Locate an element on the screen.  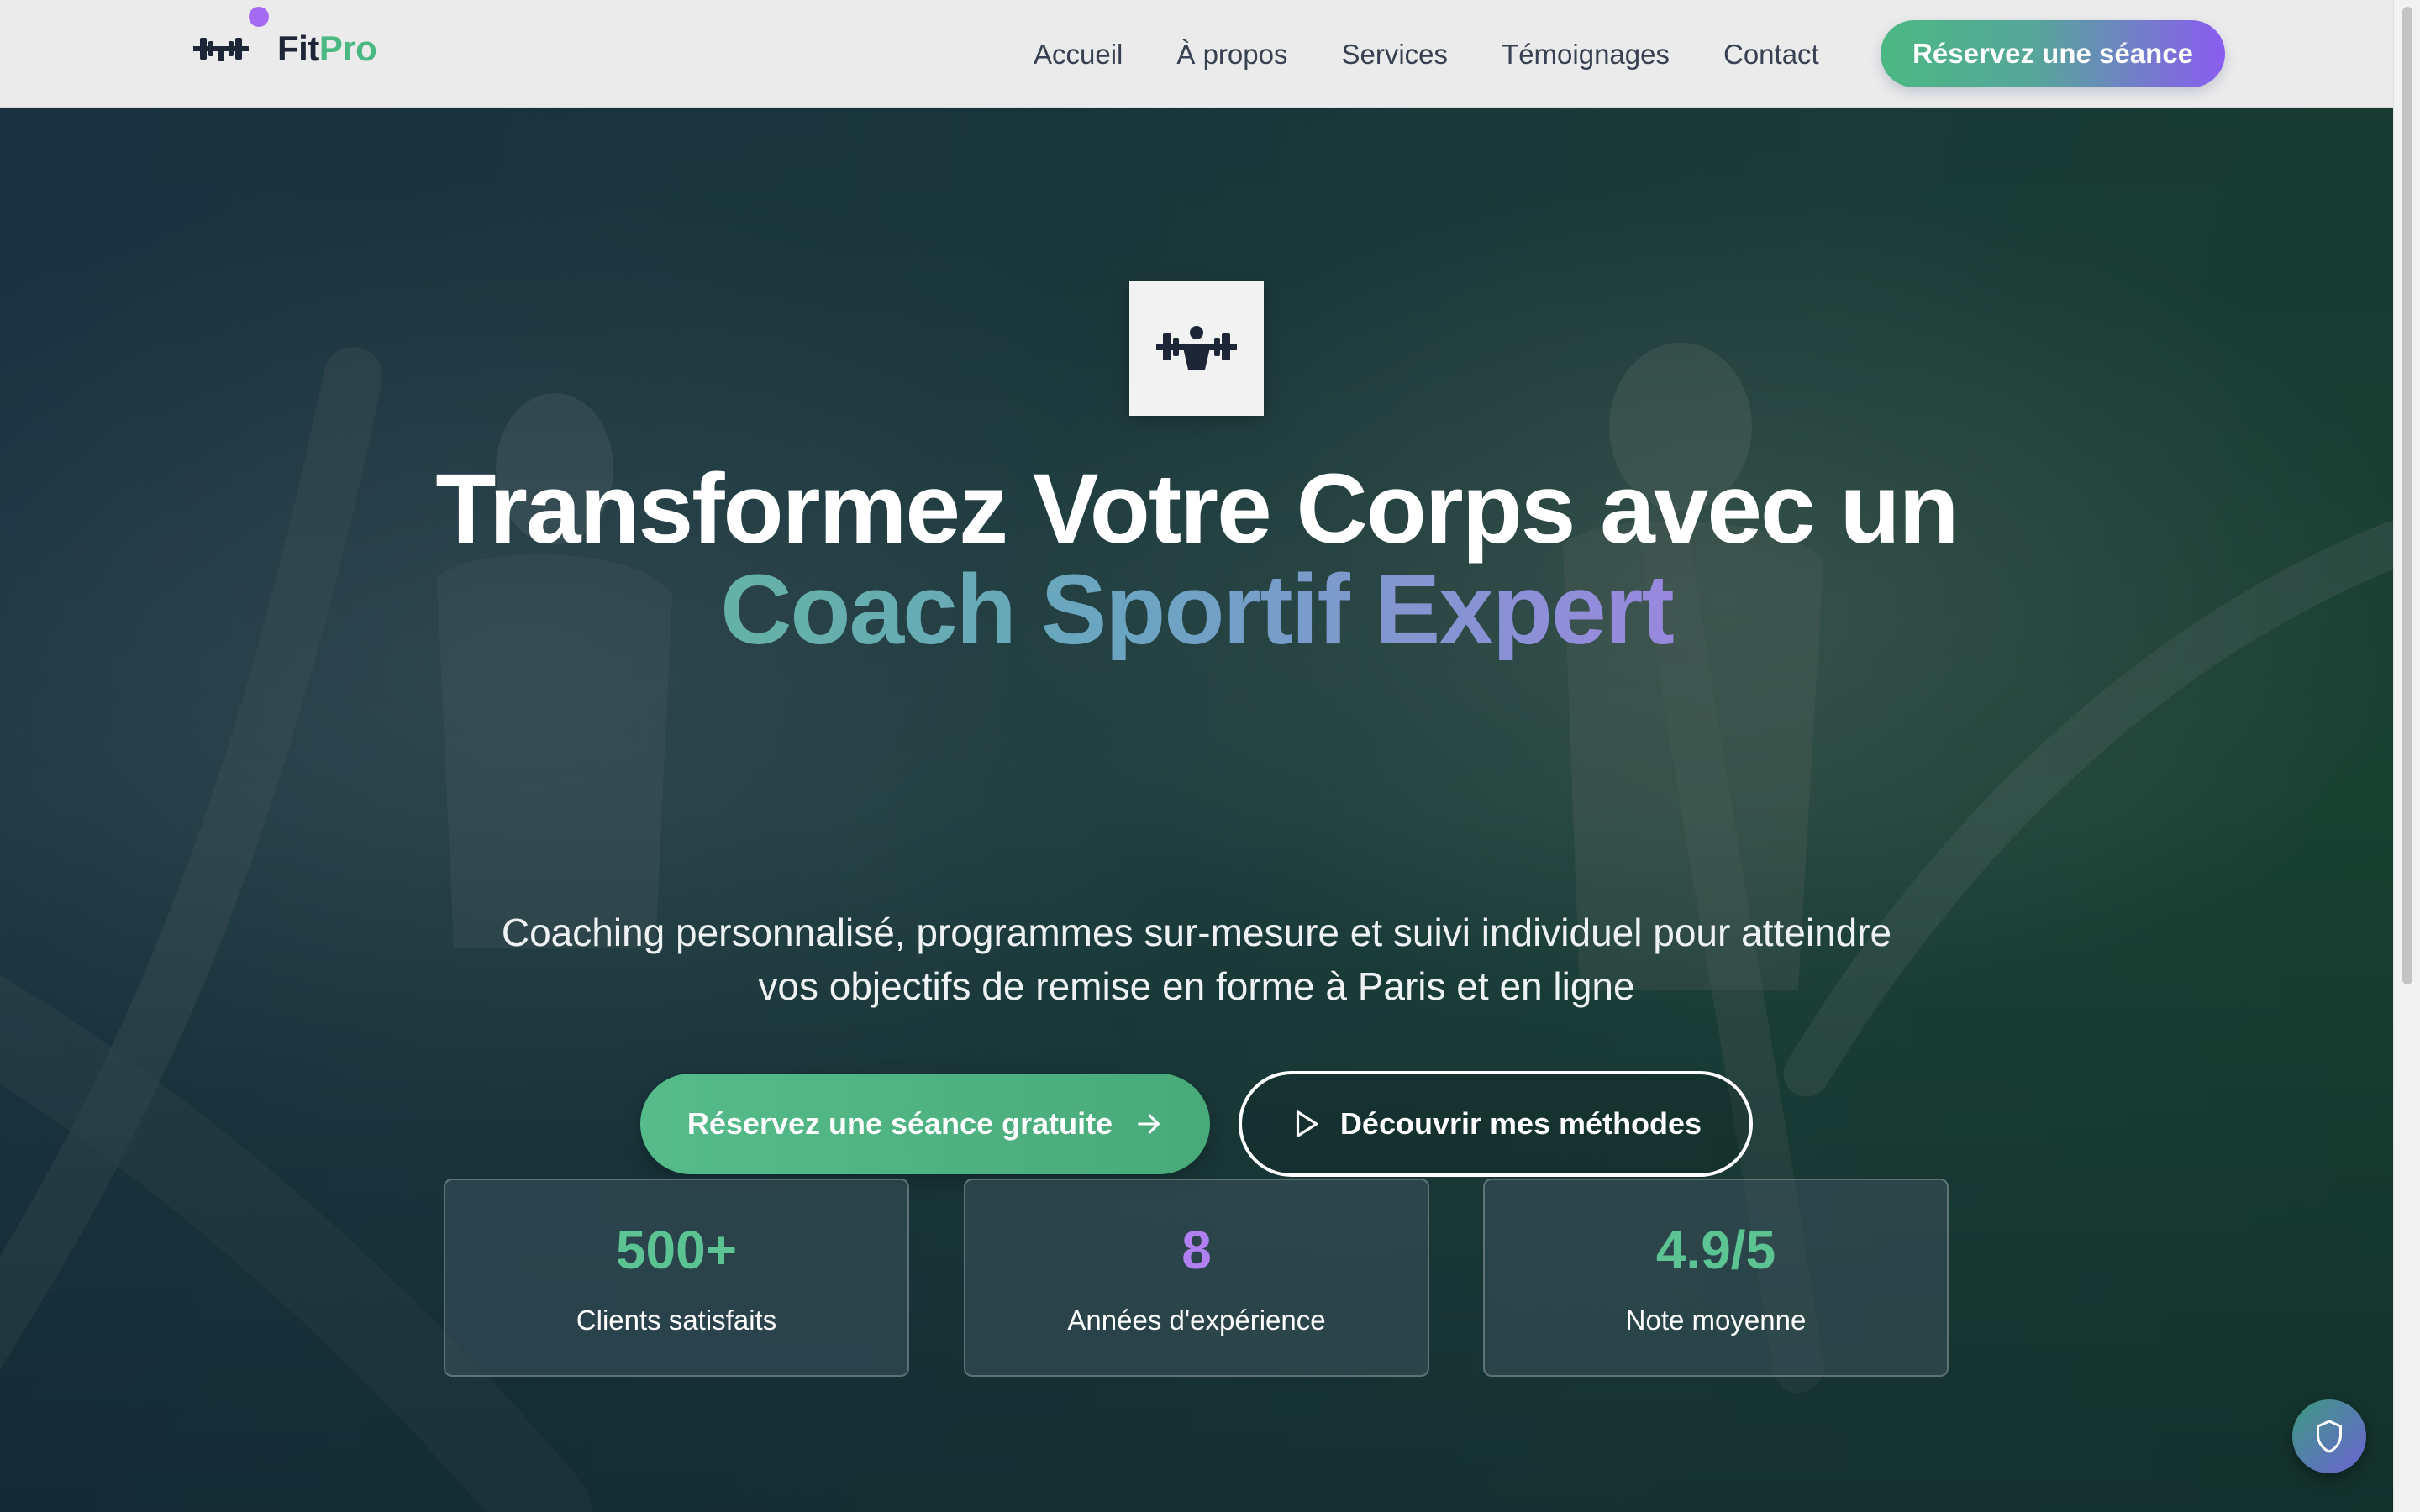
play-icon is located at coordinates (1307, 1123).